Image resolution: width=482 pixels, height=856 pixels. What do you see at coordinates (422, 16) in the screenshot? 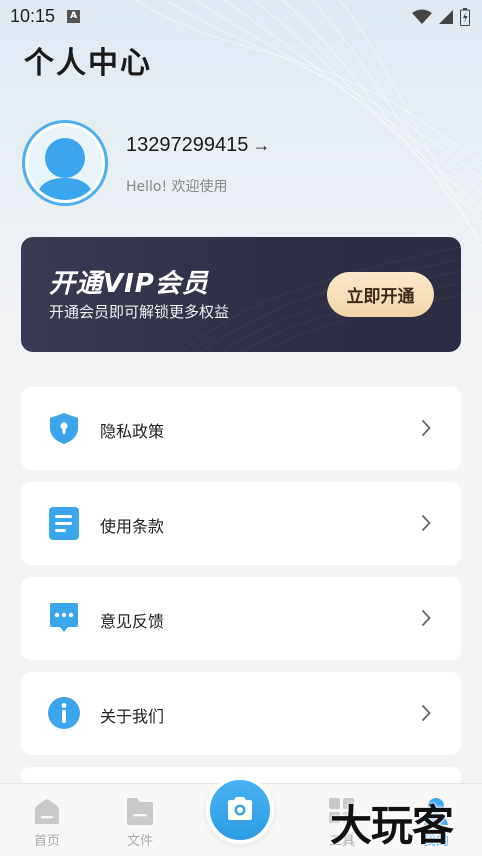
I see `wifi-icon` at bounding box center [422, 16].